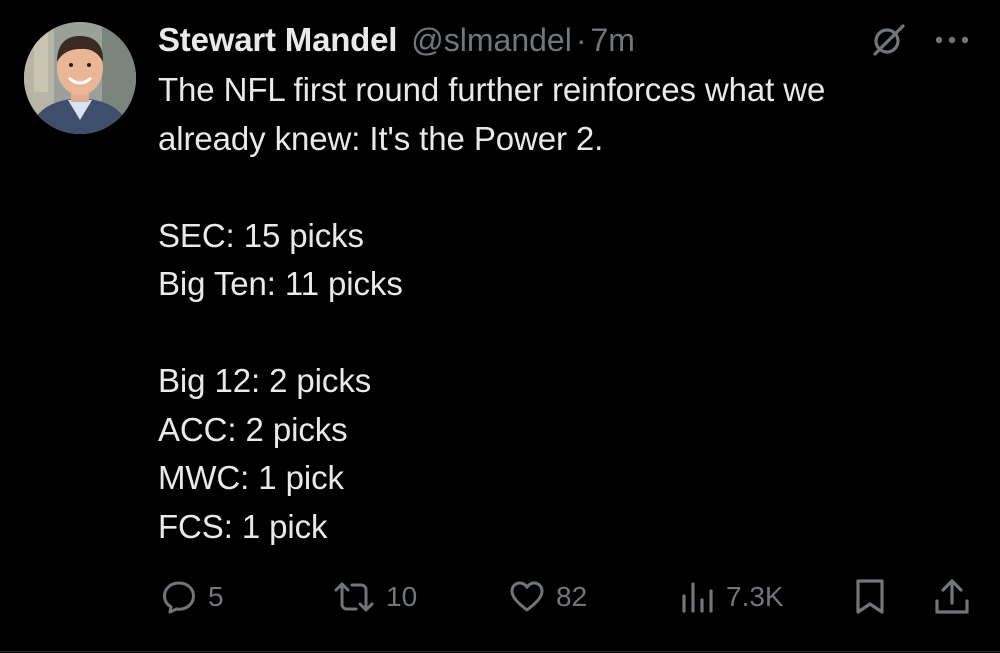 This screenshot has width=1000, height=653. What do you see at coordinates (251, 477) in the screenshot?
I see `tweet-line: MWC: 1 pick` at bounding box center [251, 477].